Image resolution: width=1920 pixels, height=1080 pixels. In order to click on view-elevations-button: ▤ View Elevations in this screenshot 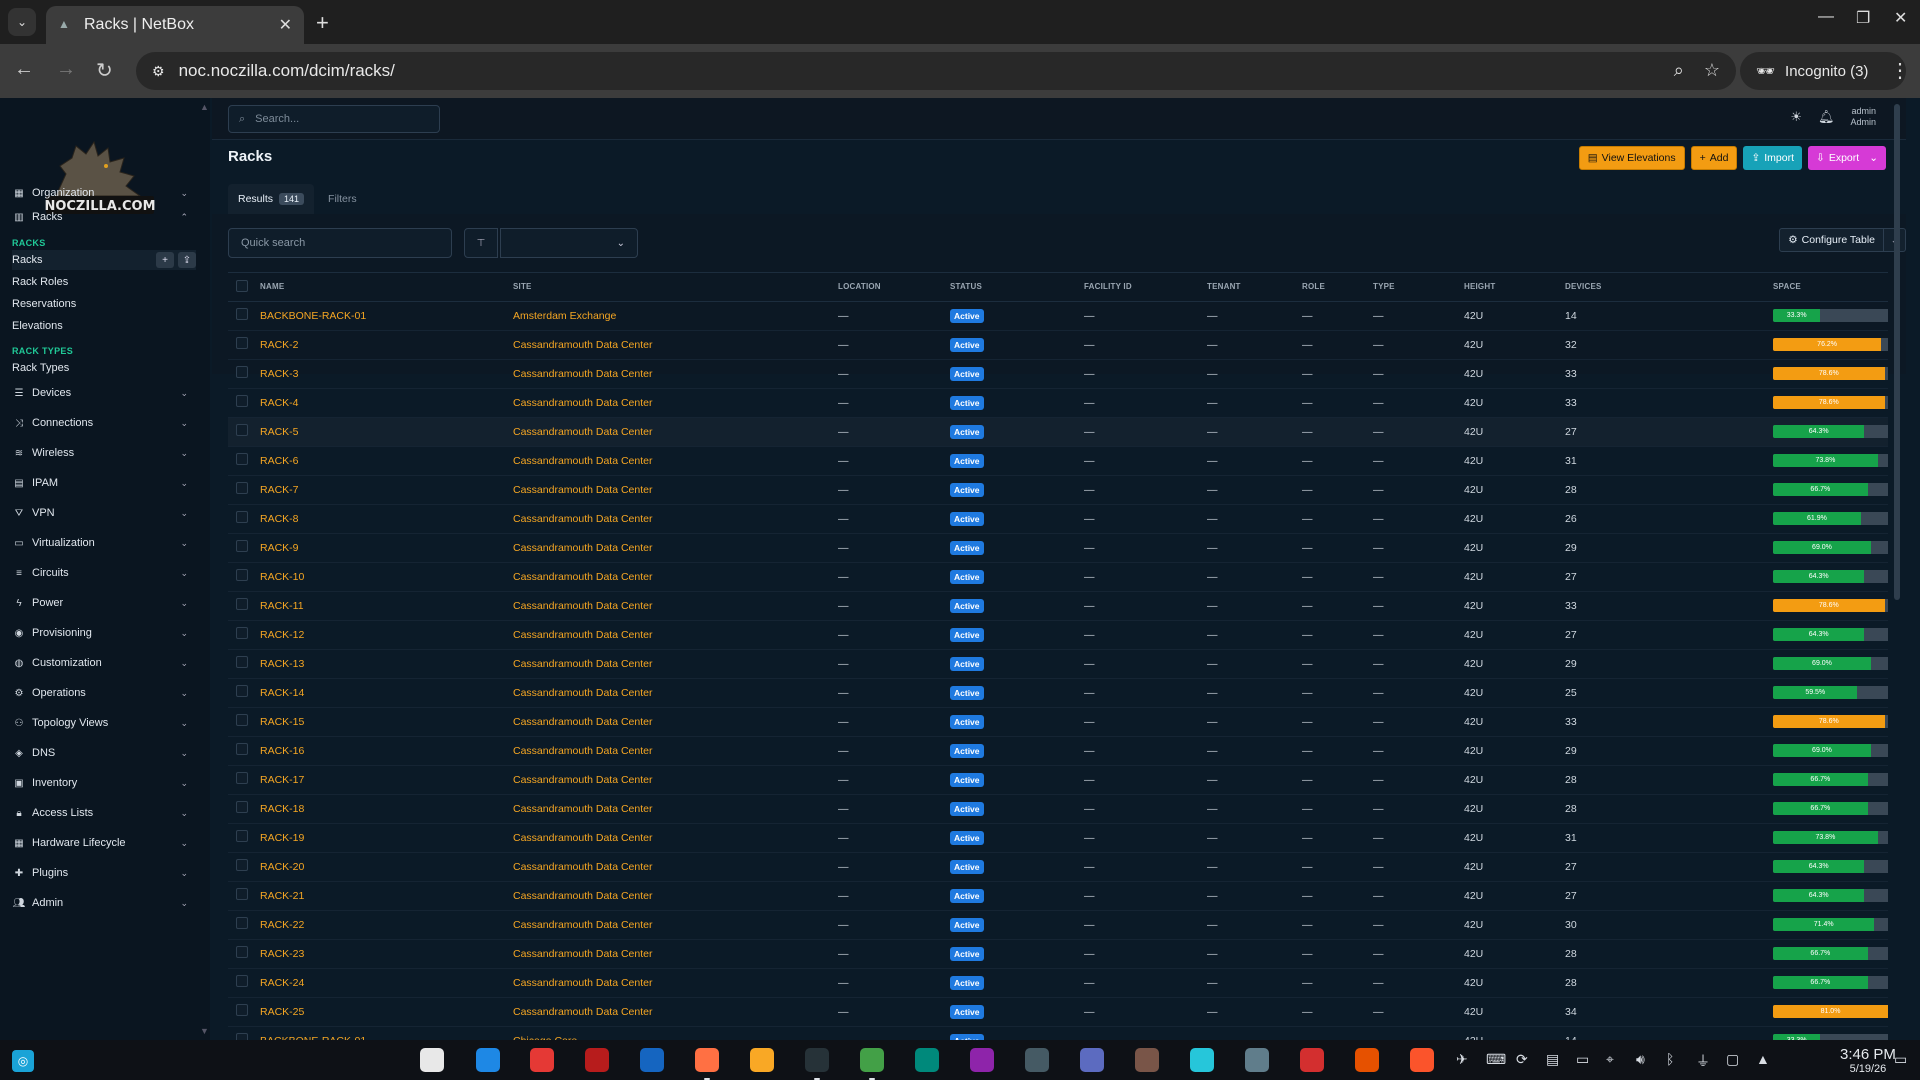, I will do `click(1631, 158)`.